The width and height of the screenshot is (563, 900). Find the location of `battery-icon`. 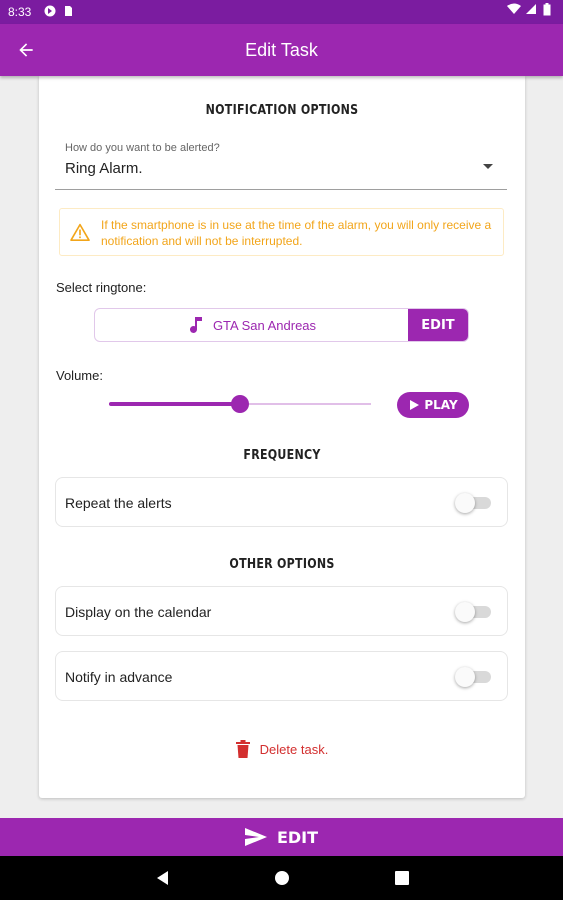

battery-icon is located at coordinates (549, 9).